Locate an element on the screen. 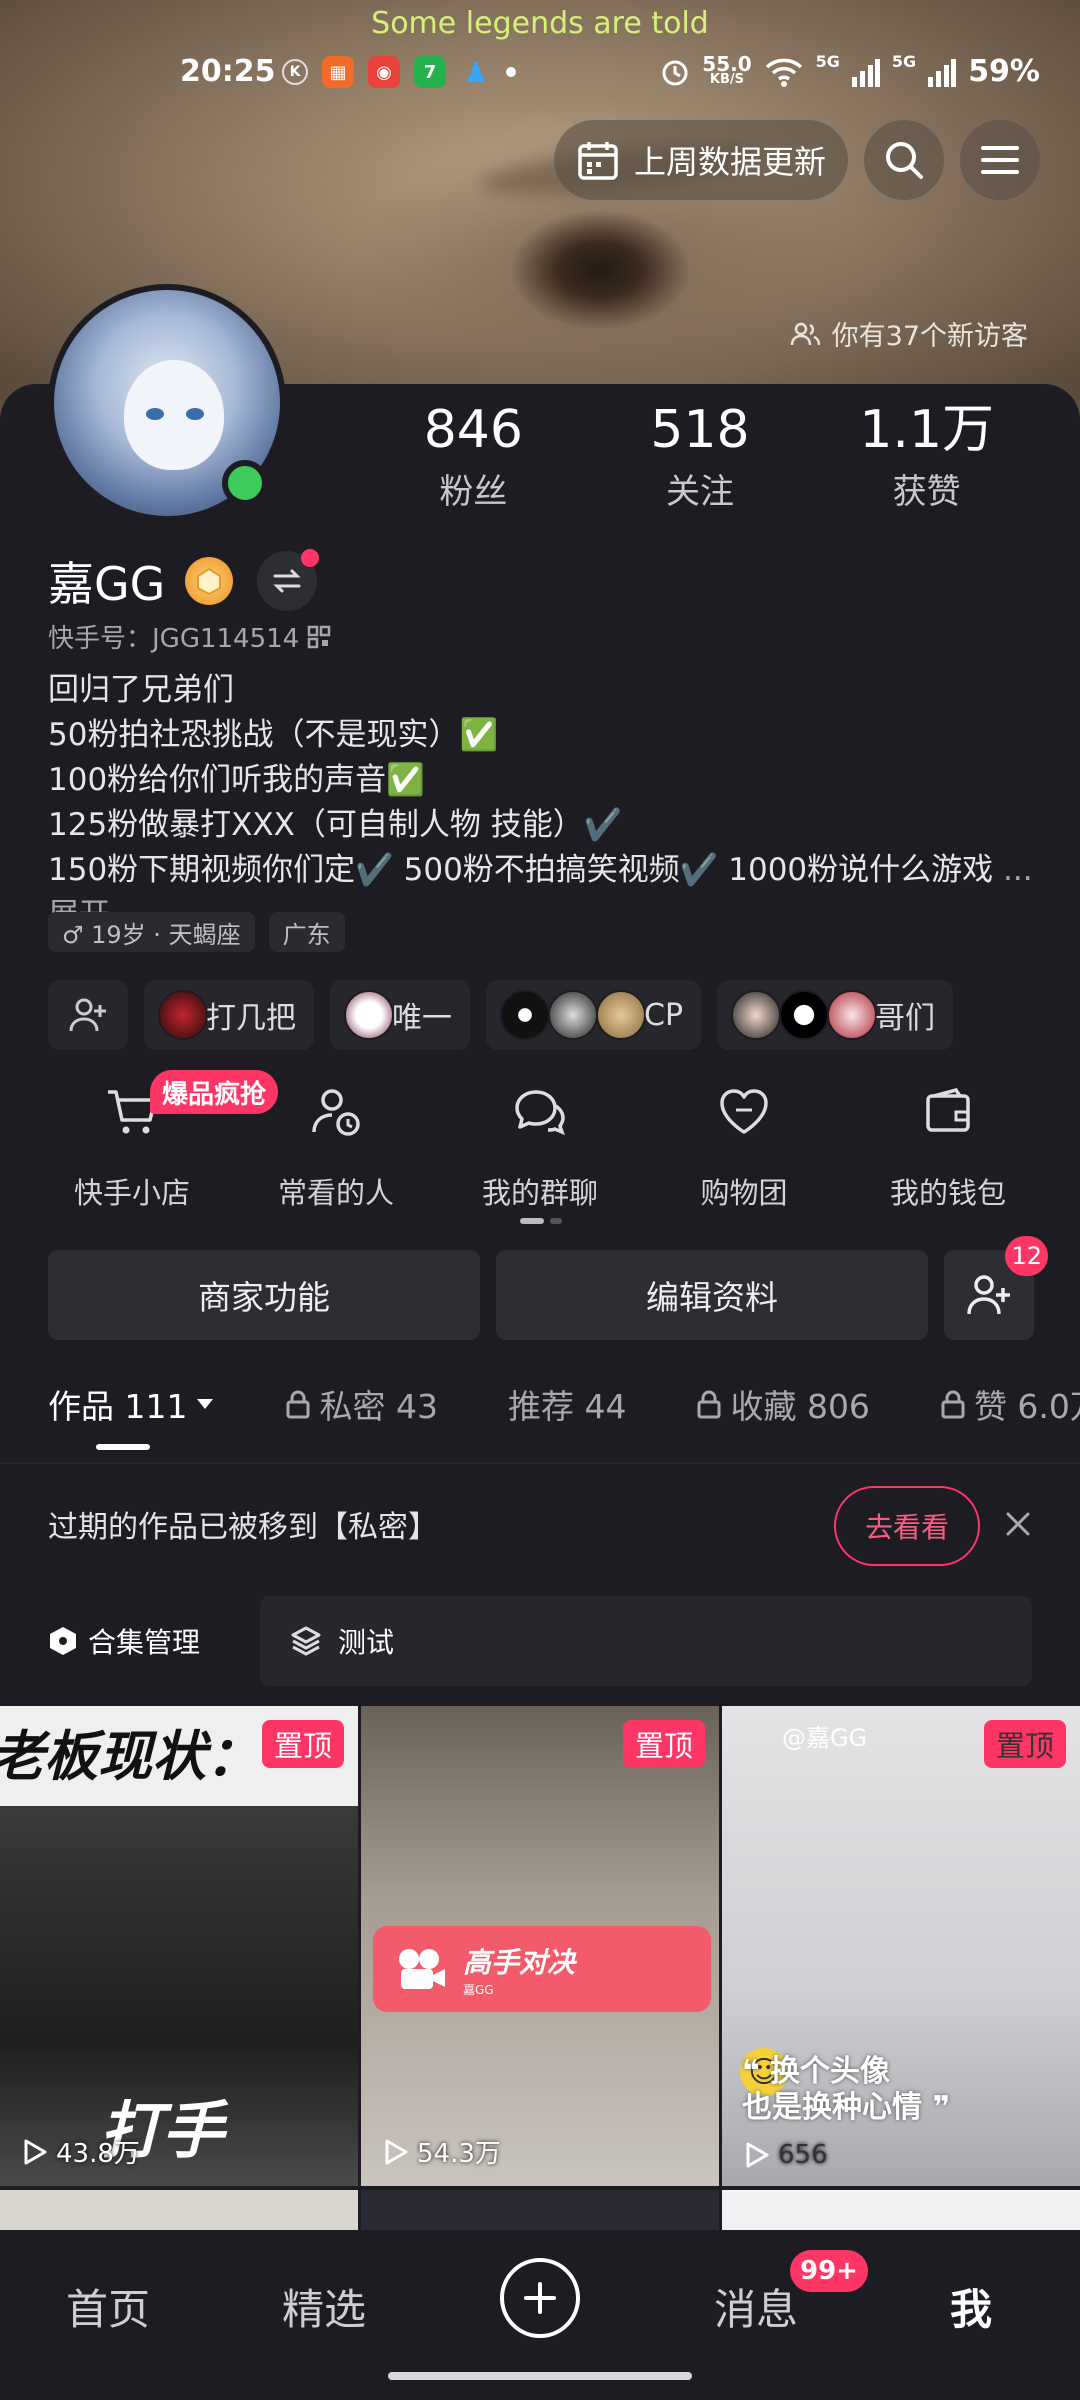 Image resolution: width=1080 pixels, height=2400 pixels. notice-text: 过期的作品已被移到【私密】 is located at coordinates (243, 1527).